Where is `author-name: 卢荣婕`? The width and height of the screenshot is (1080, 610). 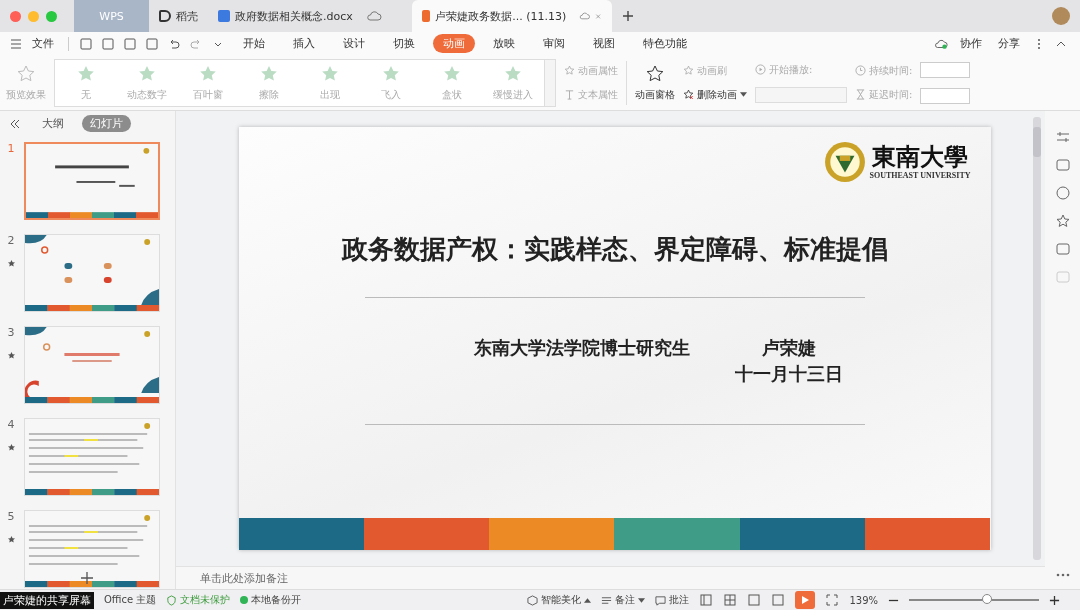
author-name: 卢荣婕 is located at coordinates (788, 348).